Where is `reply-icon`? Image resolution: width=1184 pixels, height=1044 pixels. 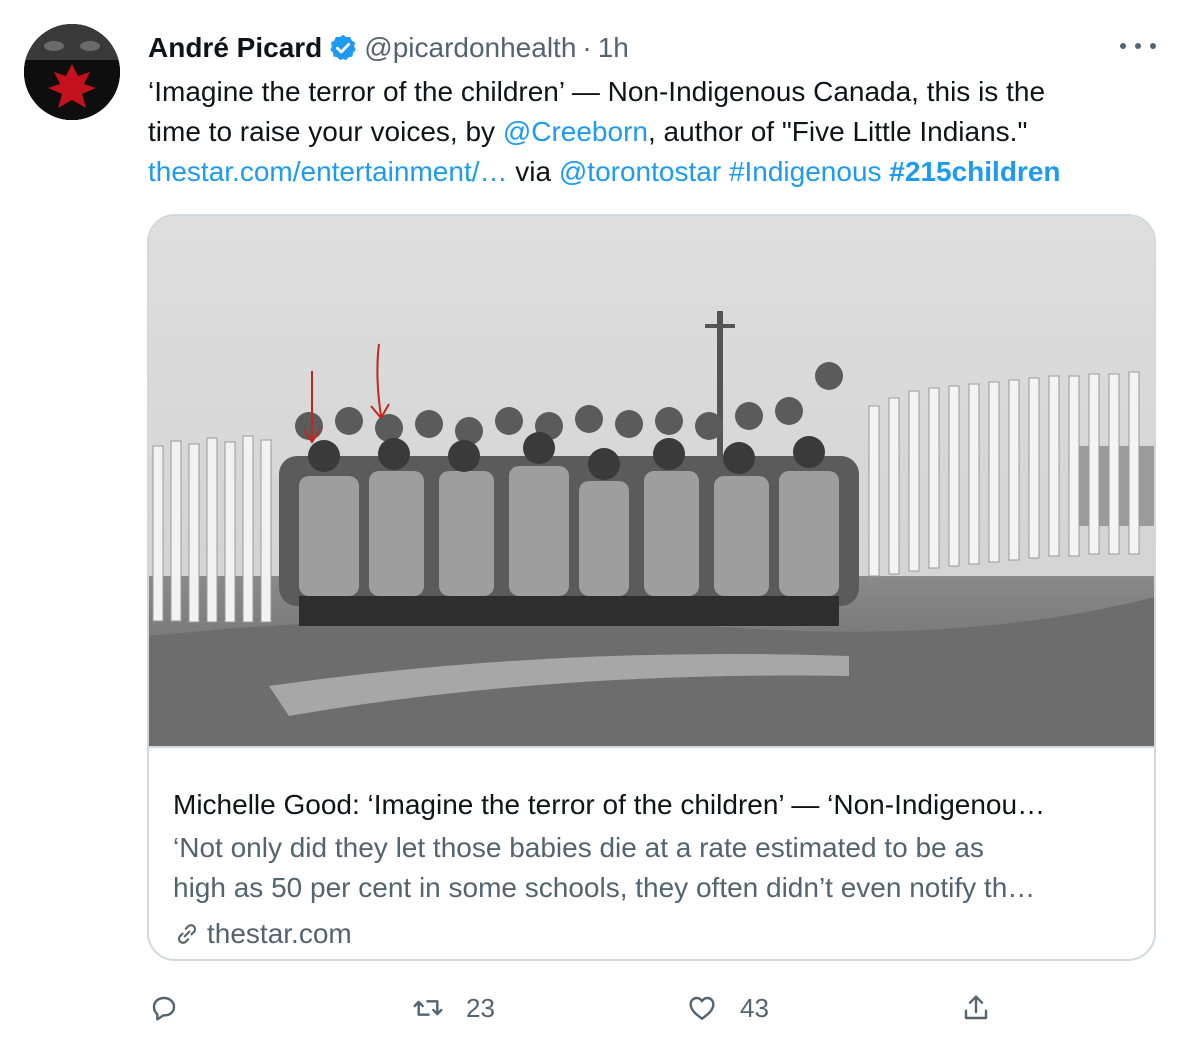 reply-icon is located at coordinates (164, 1008).